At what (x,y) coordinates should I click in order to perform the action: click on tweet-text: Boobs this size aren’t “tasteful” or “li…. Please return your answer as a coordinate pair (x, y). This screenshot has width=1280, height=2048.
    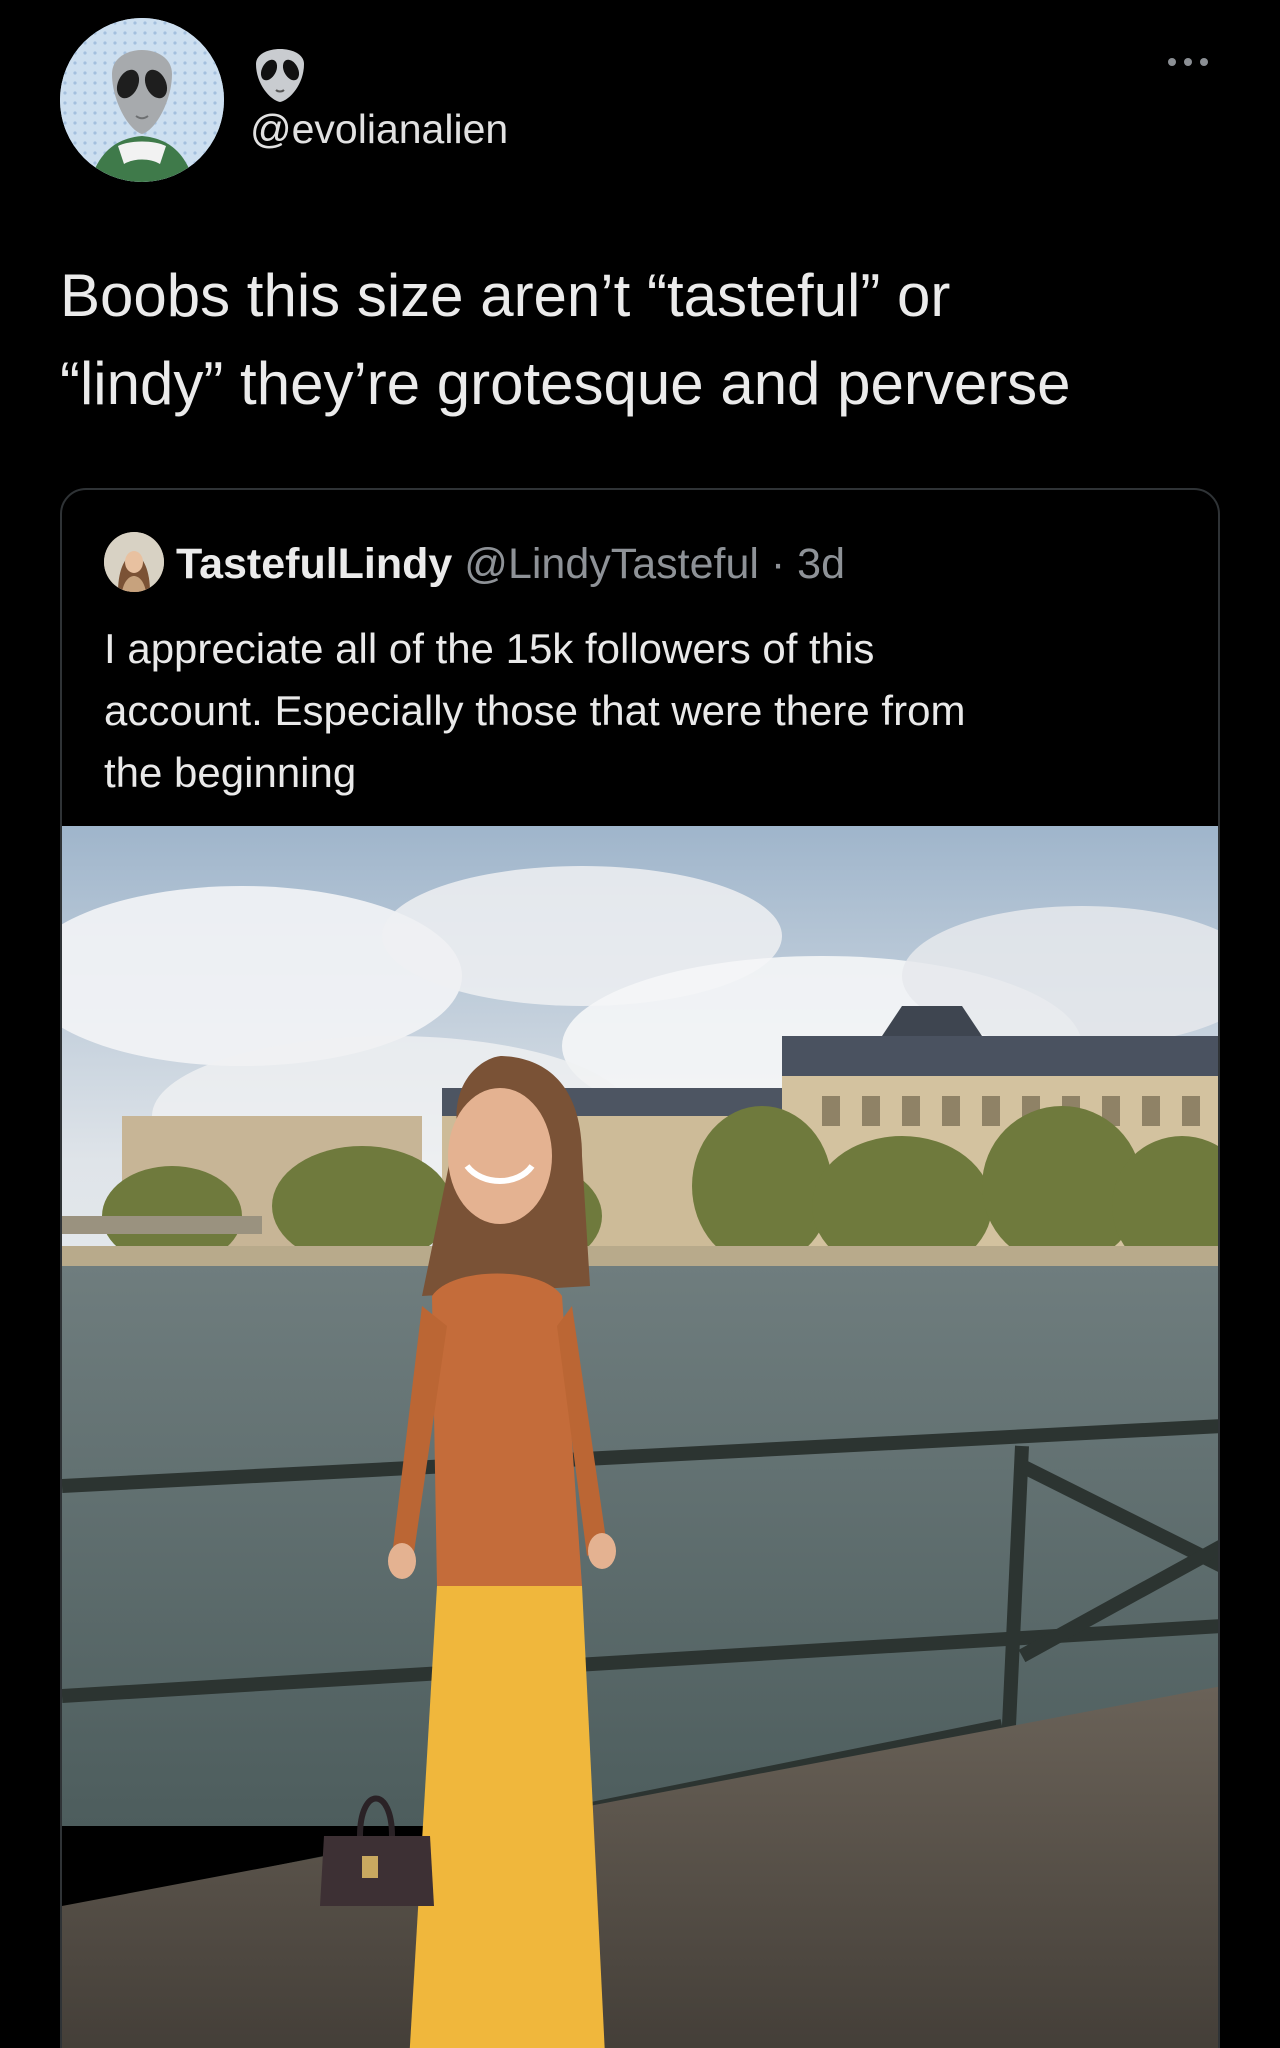
    Looking at the image, I should click on (565, 339).